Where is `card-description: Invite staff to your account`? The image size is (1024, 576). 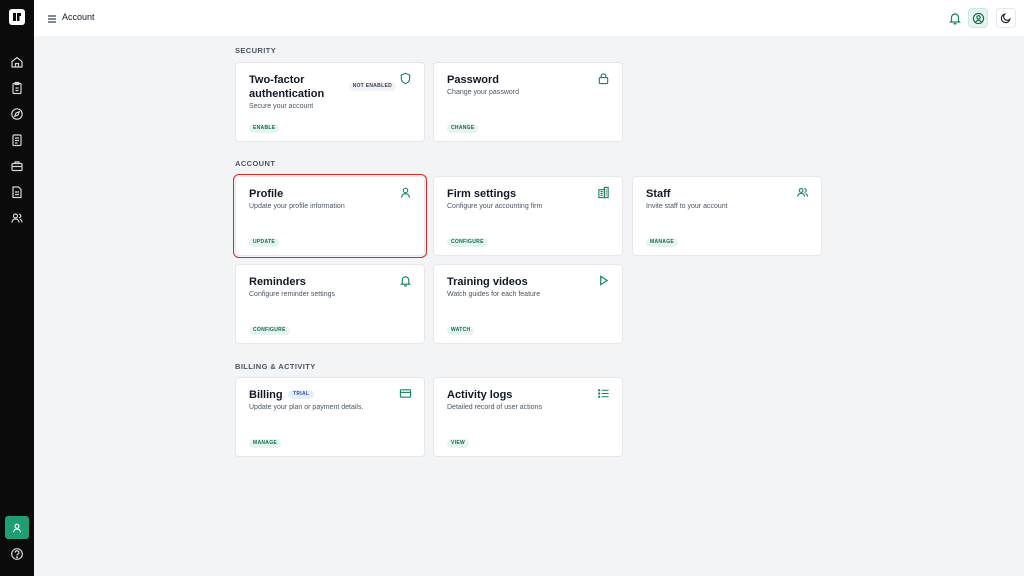 card-description: Invite staff to your account is located at coordinates (687, 206).